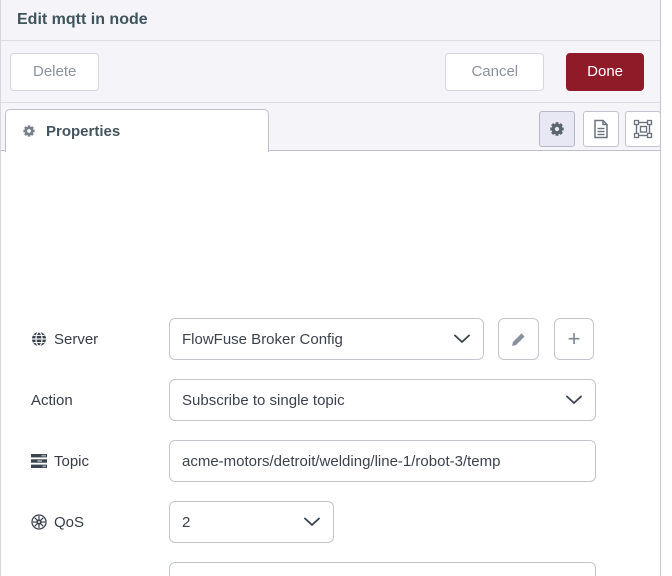 The height and width of the screenshot is (576, 672). I want to click on document-icon, so click(601, 129).